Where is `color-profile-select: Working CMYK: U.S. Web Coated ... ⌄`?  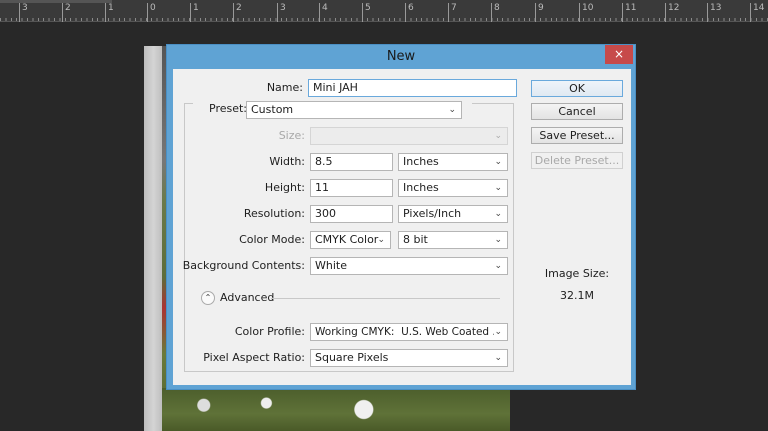 color-profile-select: Working CMYK: U.S. Web Coated ... ⌄ is located at coordinates (409, 332).